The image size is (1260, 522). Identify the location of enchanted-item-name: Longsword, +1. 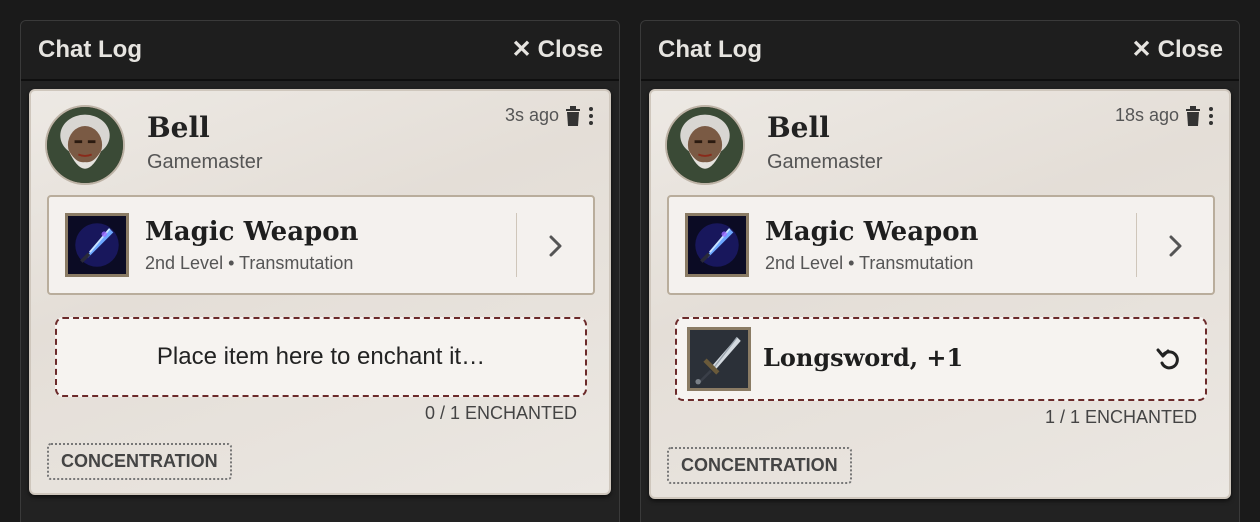
(863, 357).